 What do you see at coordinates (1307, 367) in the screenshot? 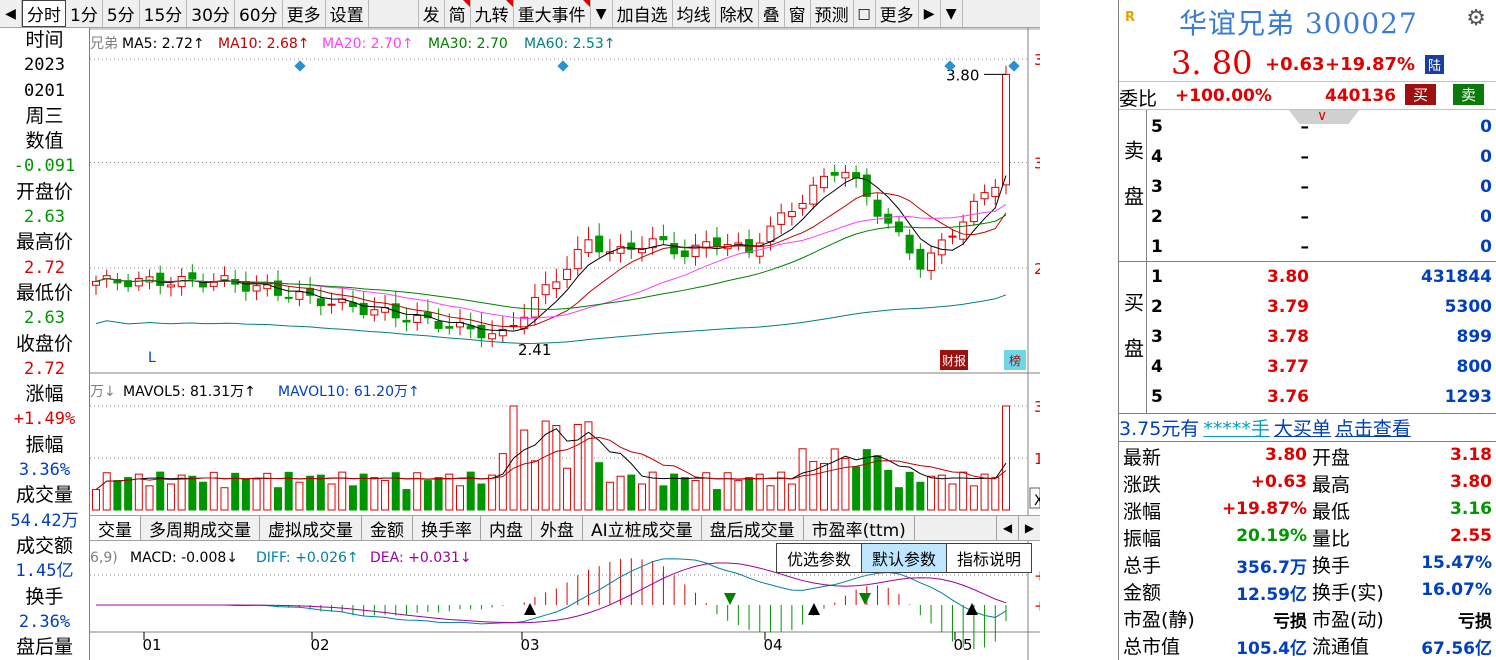
I see `orderbook-row: 4 3.77 800` at bounding box center [1307, 367].